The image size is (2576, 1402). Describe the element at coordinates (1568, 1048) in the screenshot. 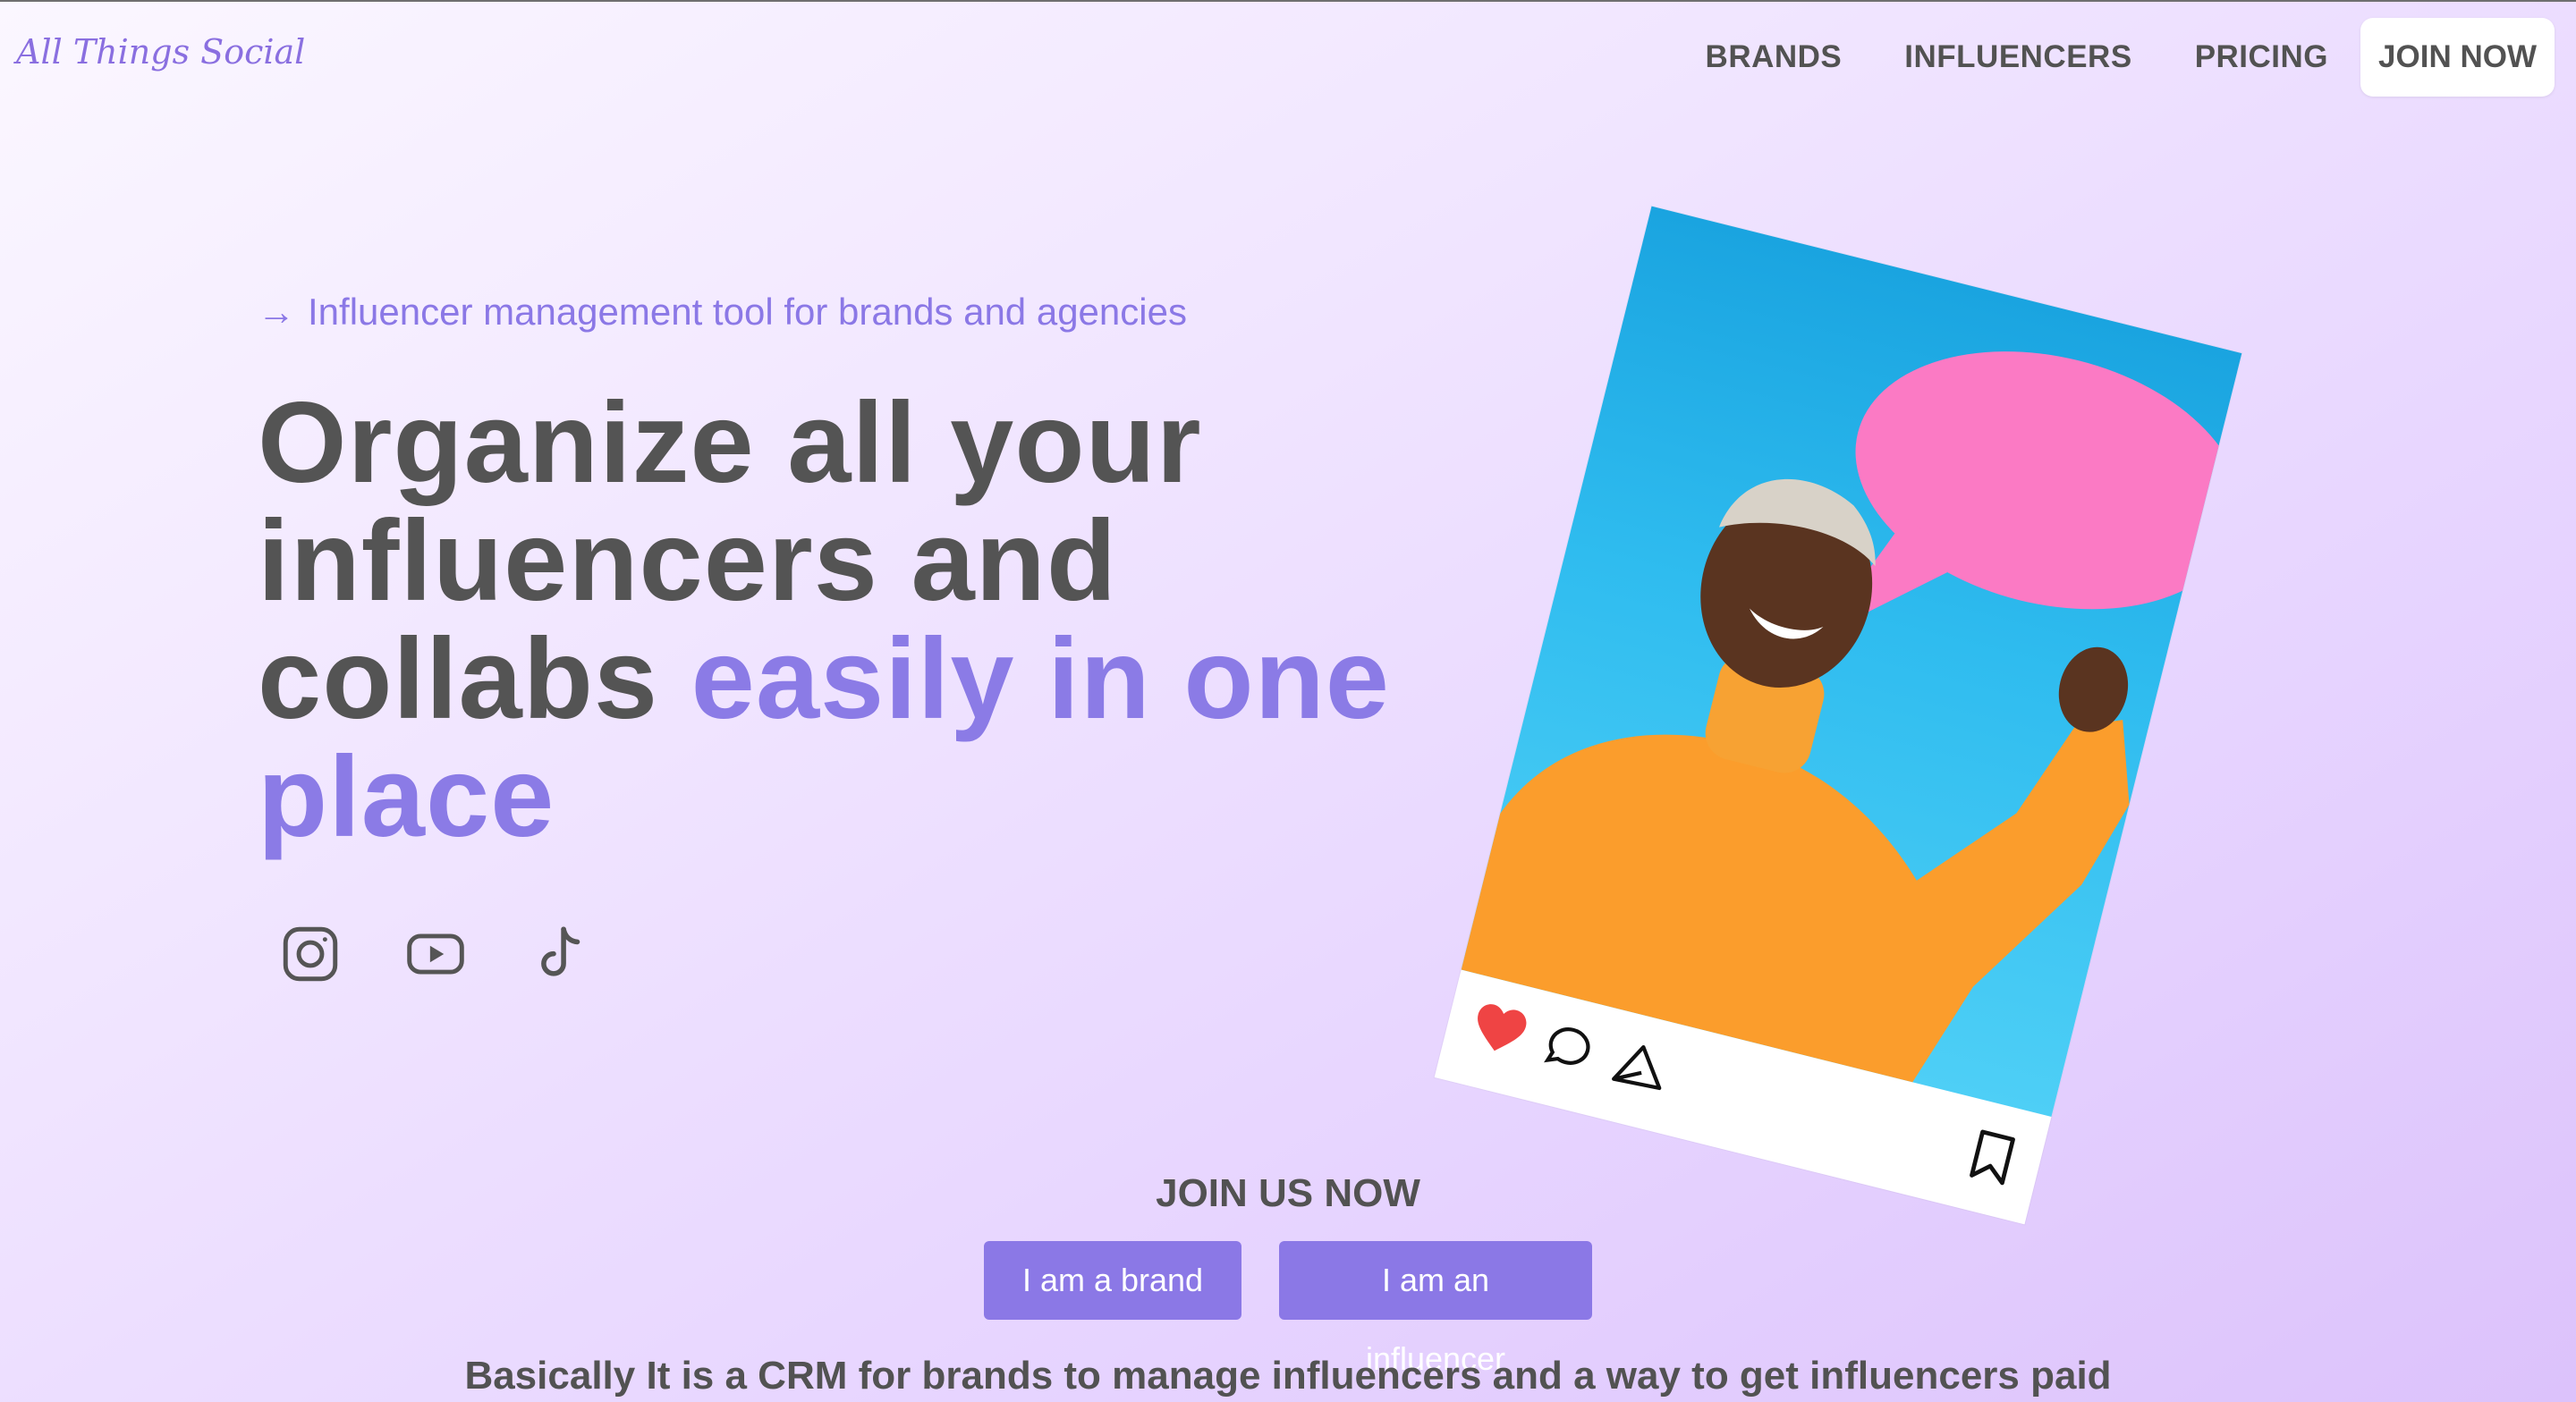

I see `comment-icon` at that location.